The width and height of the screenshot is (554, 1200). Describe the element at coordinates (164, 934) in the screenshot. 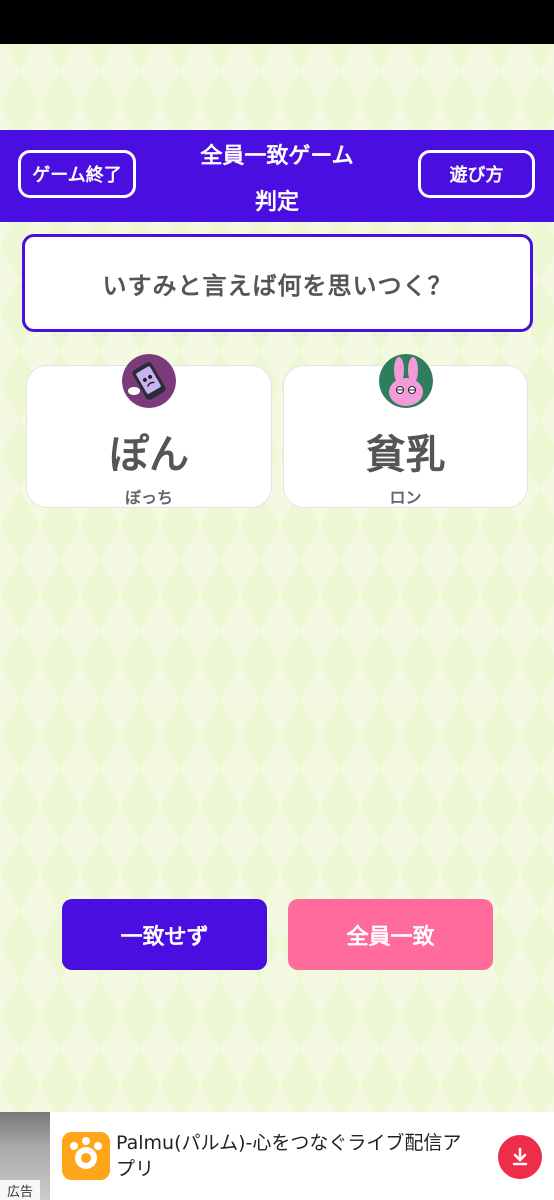

I see `not-match-button: 一致せず` at that location.